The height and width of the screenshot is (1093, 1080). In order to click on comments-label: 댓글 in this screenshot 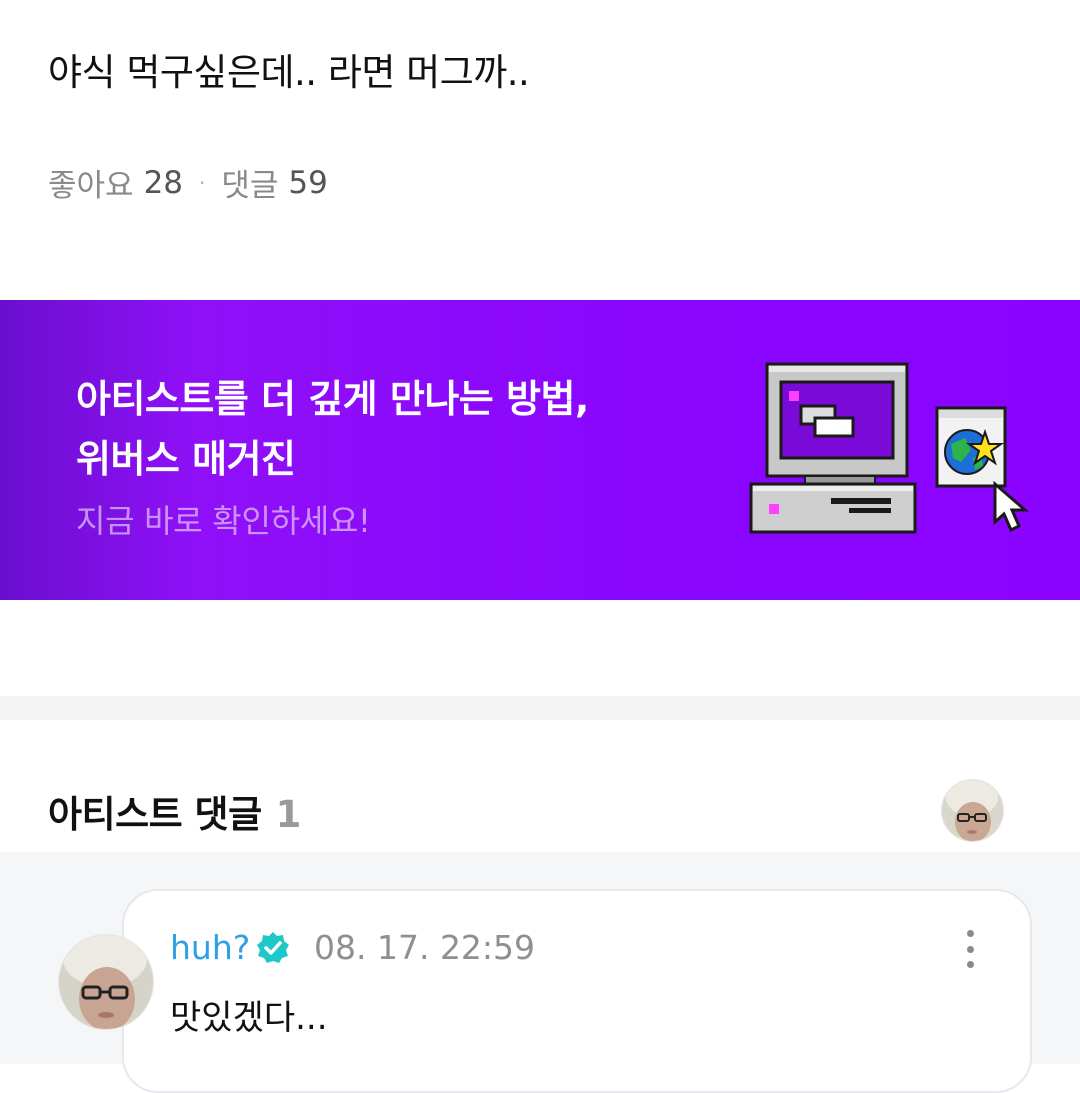, I will do `click(249, 182)`.